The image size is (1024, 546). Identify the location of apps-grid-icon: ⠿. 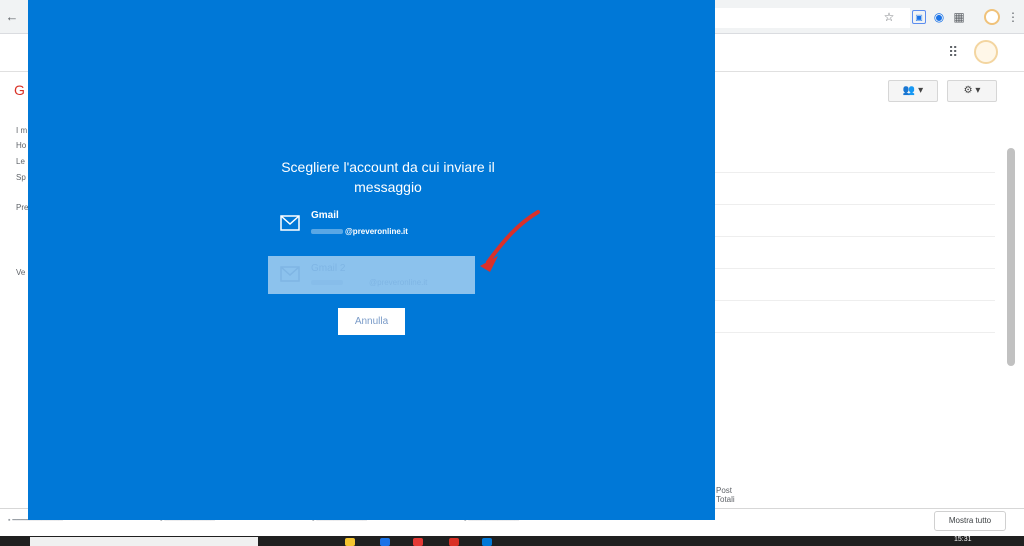
(955, 52).